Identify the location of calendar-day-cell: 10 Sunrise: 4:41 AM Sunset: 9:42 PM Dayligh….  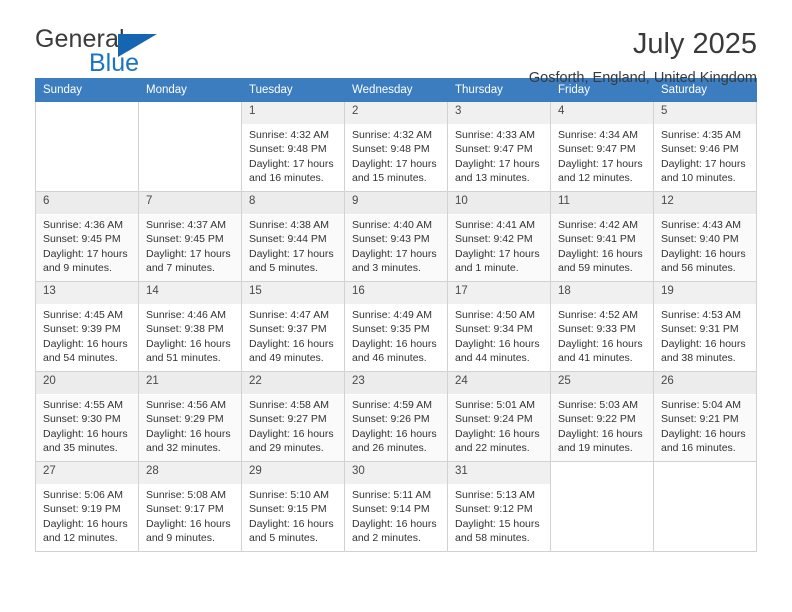
(499, 236).